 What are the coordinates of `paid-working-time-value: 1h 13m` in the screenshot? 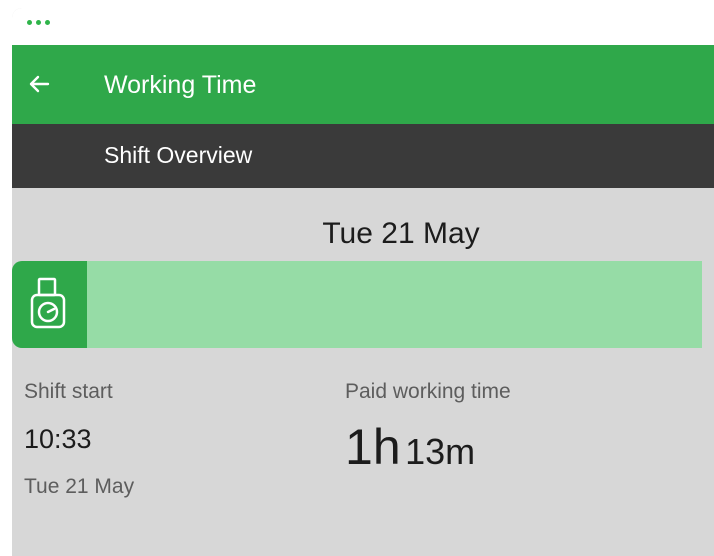 It's located at (410, 447).